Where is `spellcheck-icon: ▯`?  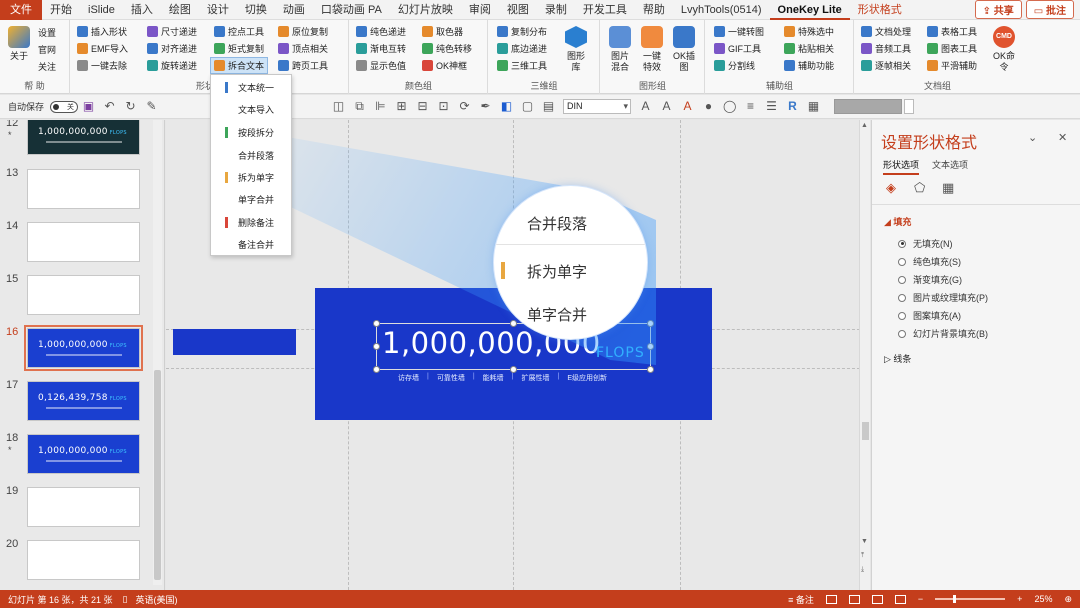 spellcheck-icon: ▯ is located at coordinates (125, 599).